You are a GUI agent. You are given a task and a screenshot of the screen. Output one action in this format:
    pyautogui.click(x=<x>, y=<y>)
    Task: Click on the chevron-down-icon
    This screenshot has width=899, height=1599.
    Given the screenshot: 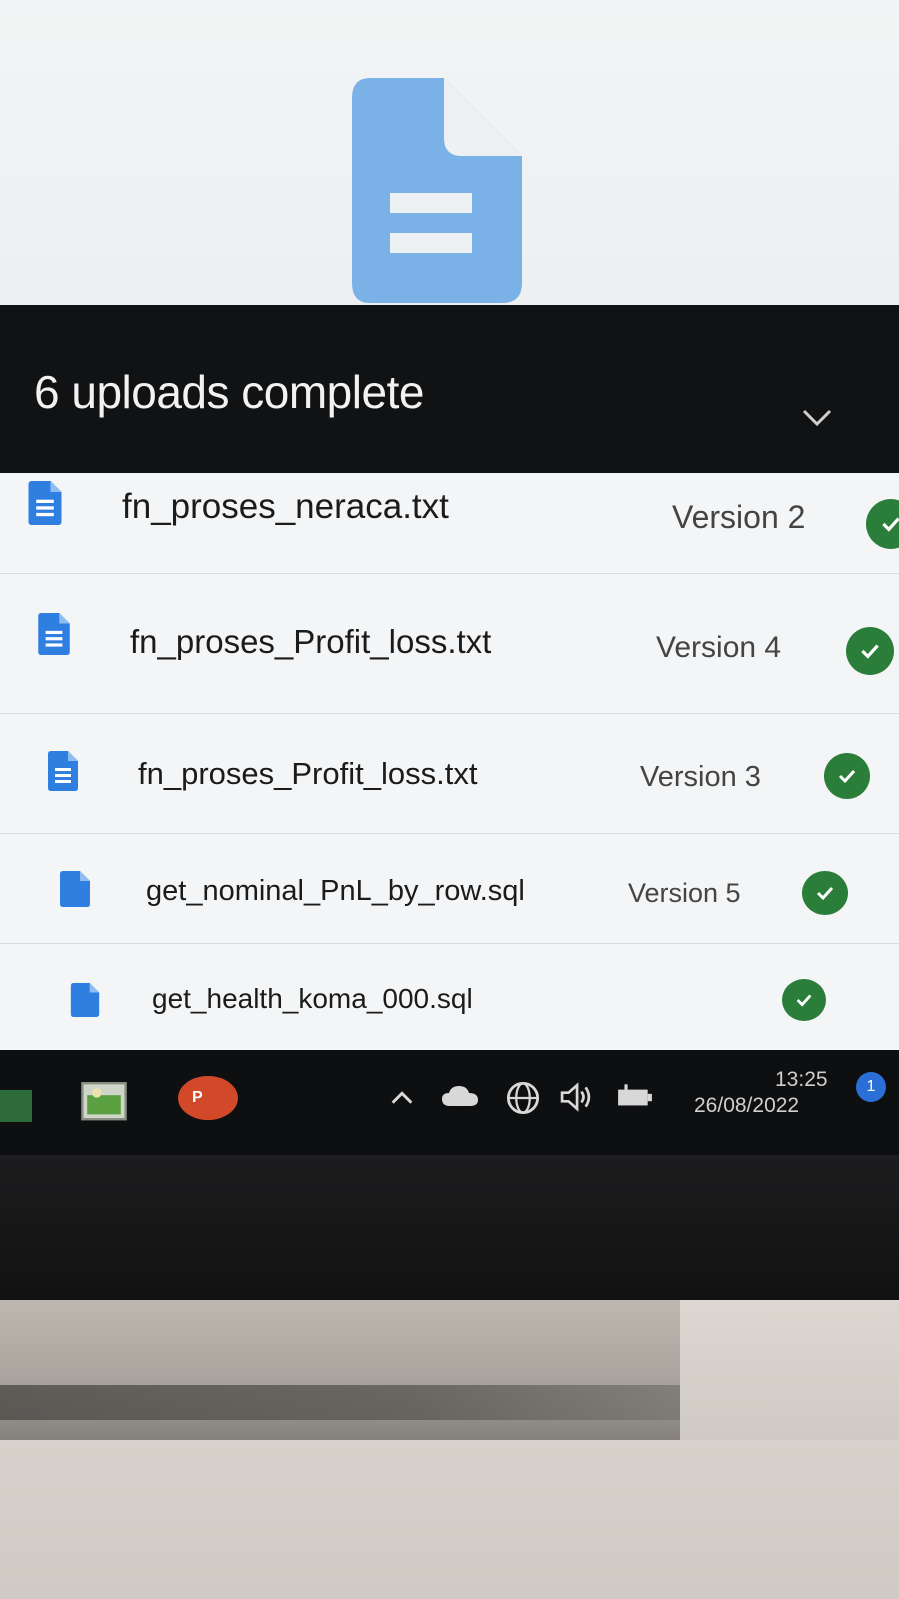 What is the action you would take?
    pyautogui.click(x=817, y=418)
    